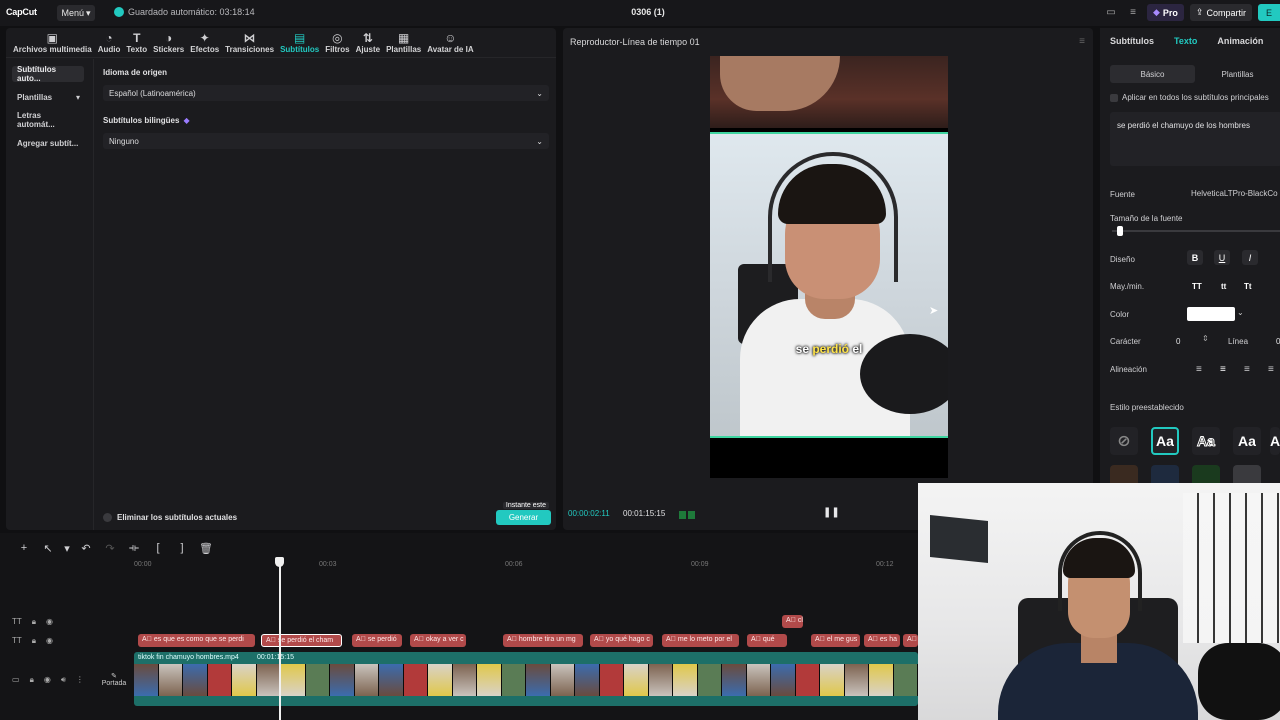 The height and width of the screenshot is (720, 1280). What do you see at coordinates (1271, 369) in the screenshot?
I see `align-justify-icon: ≡` at bounding box center [1271, 369].